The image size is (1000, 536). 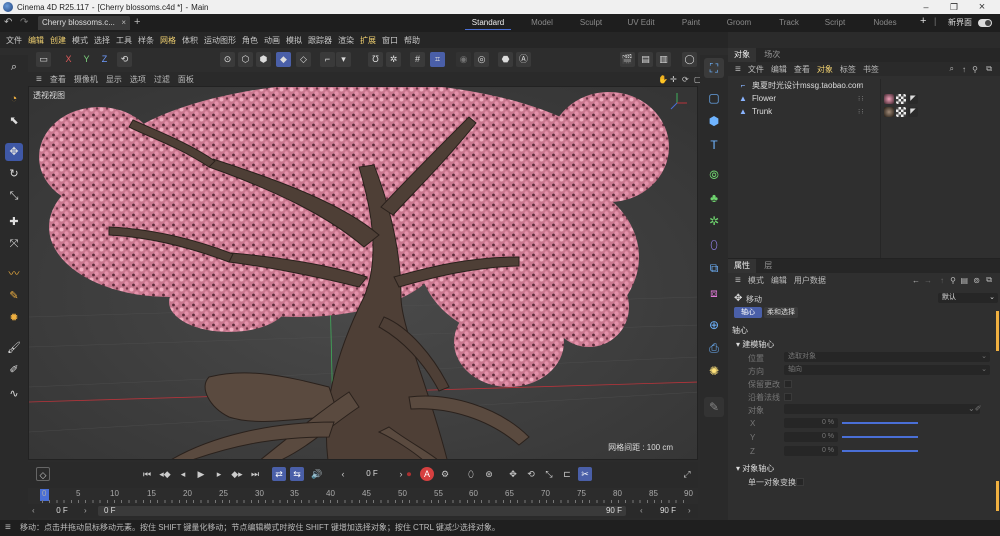 I want to click on menu-character: 角色, so click(x=250, y=40).